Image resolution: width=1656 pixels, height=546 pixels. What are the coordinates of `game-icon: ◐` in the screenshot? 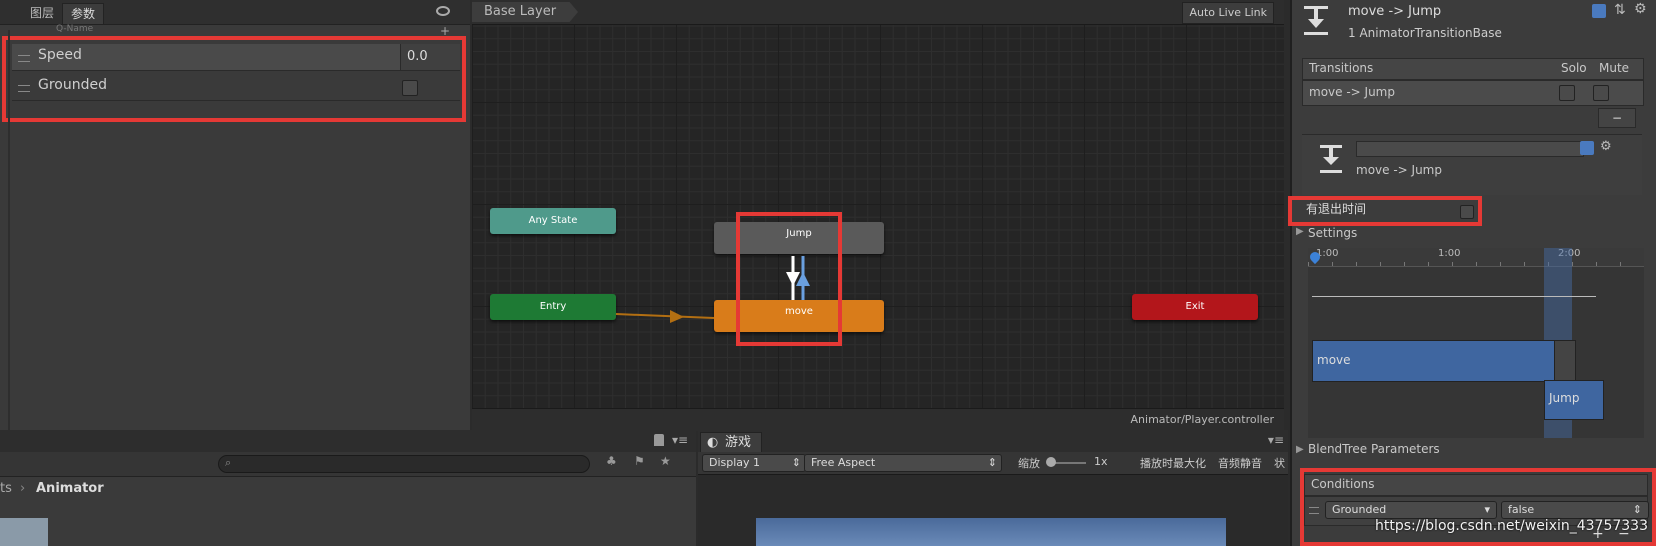 It's located at (713, 442).